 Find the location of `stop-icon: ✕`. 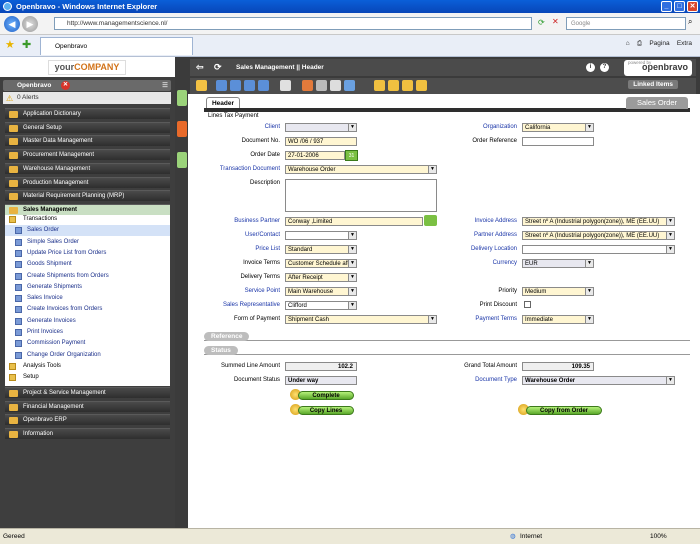

stop-icon: ✕ is located at coordinates (555, 21).